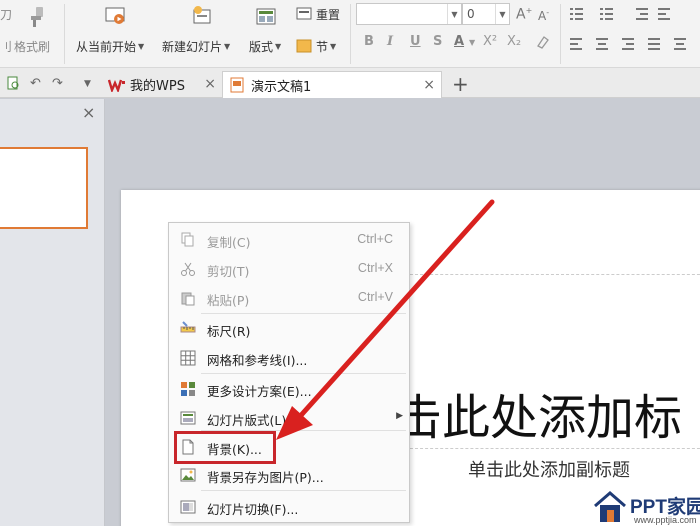 Image resolution: width=700 pixels, height=526 pixels. What do you see at coordinates (106, 47) in the screenshot?
I see `from-current-label: 从当前开始` at bounding box center [106, 47].